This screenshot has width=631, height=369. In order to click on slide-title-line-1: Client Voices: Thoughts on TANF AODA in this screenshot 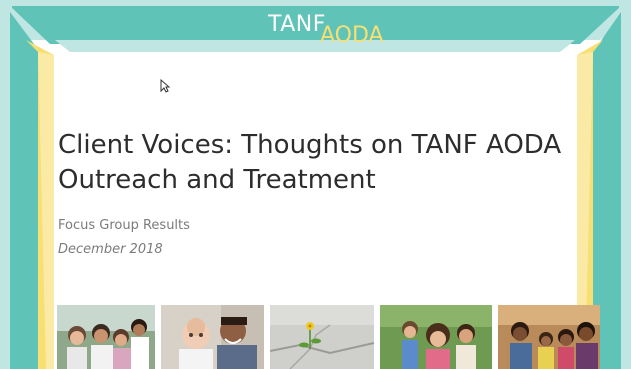, I will do `click(310, 145)`.